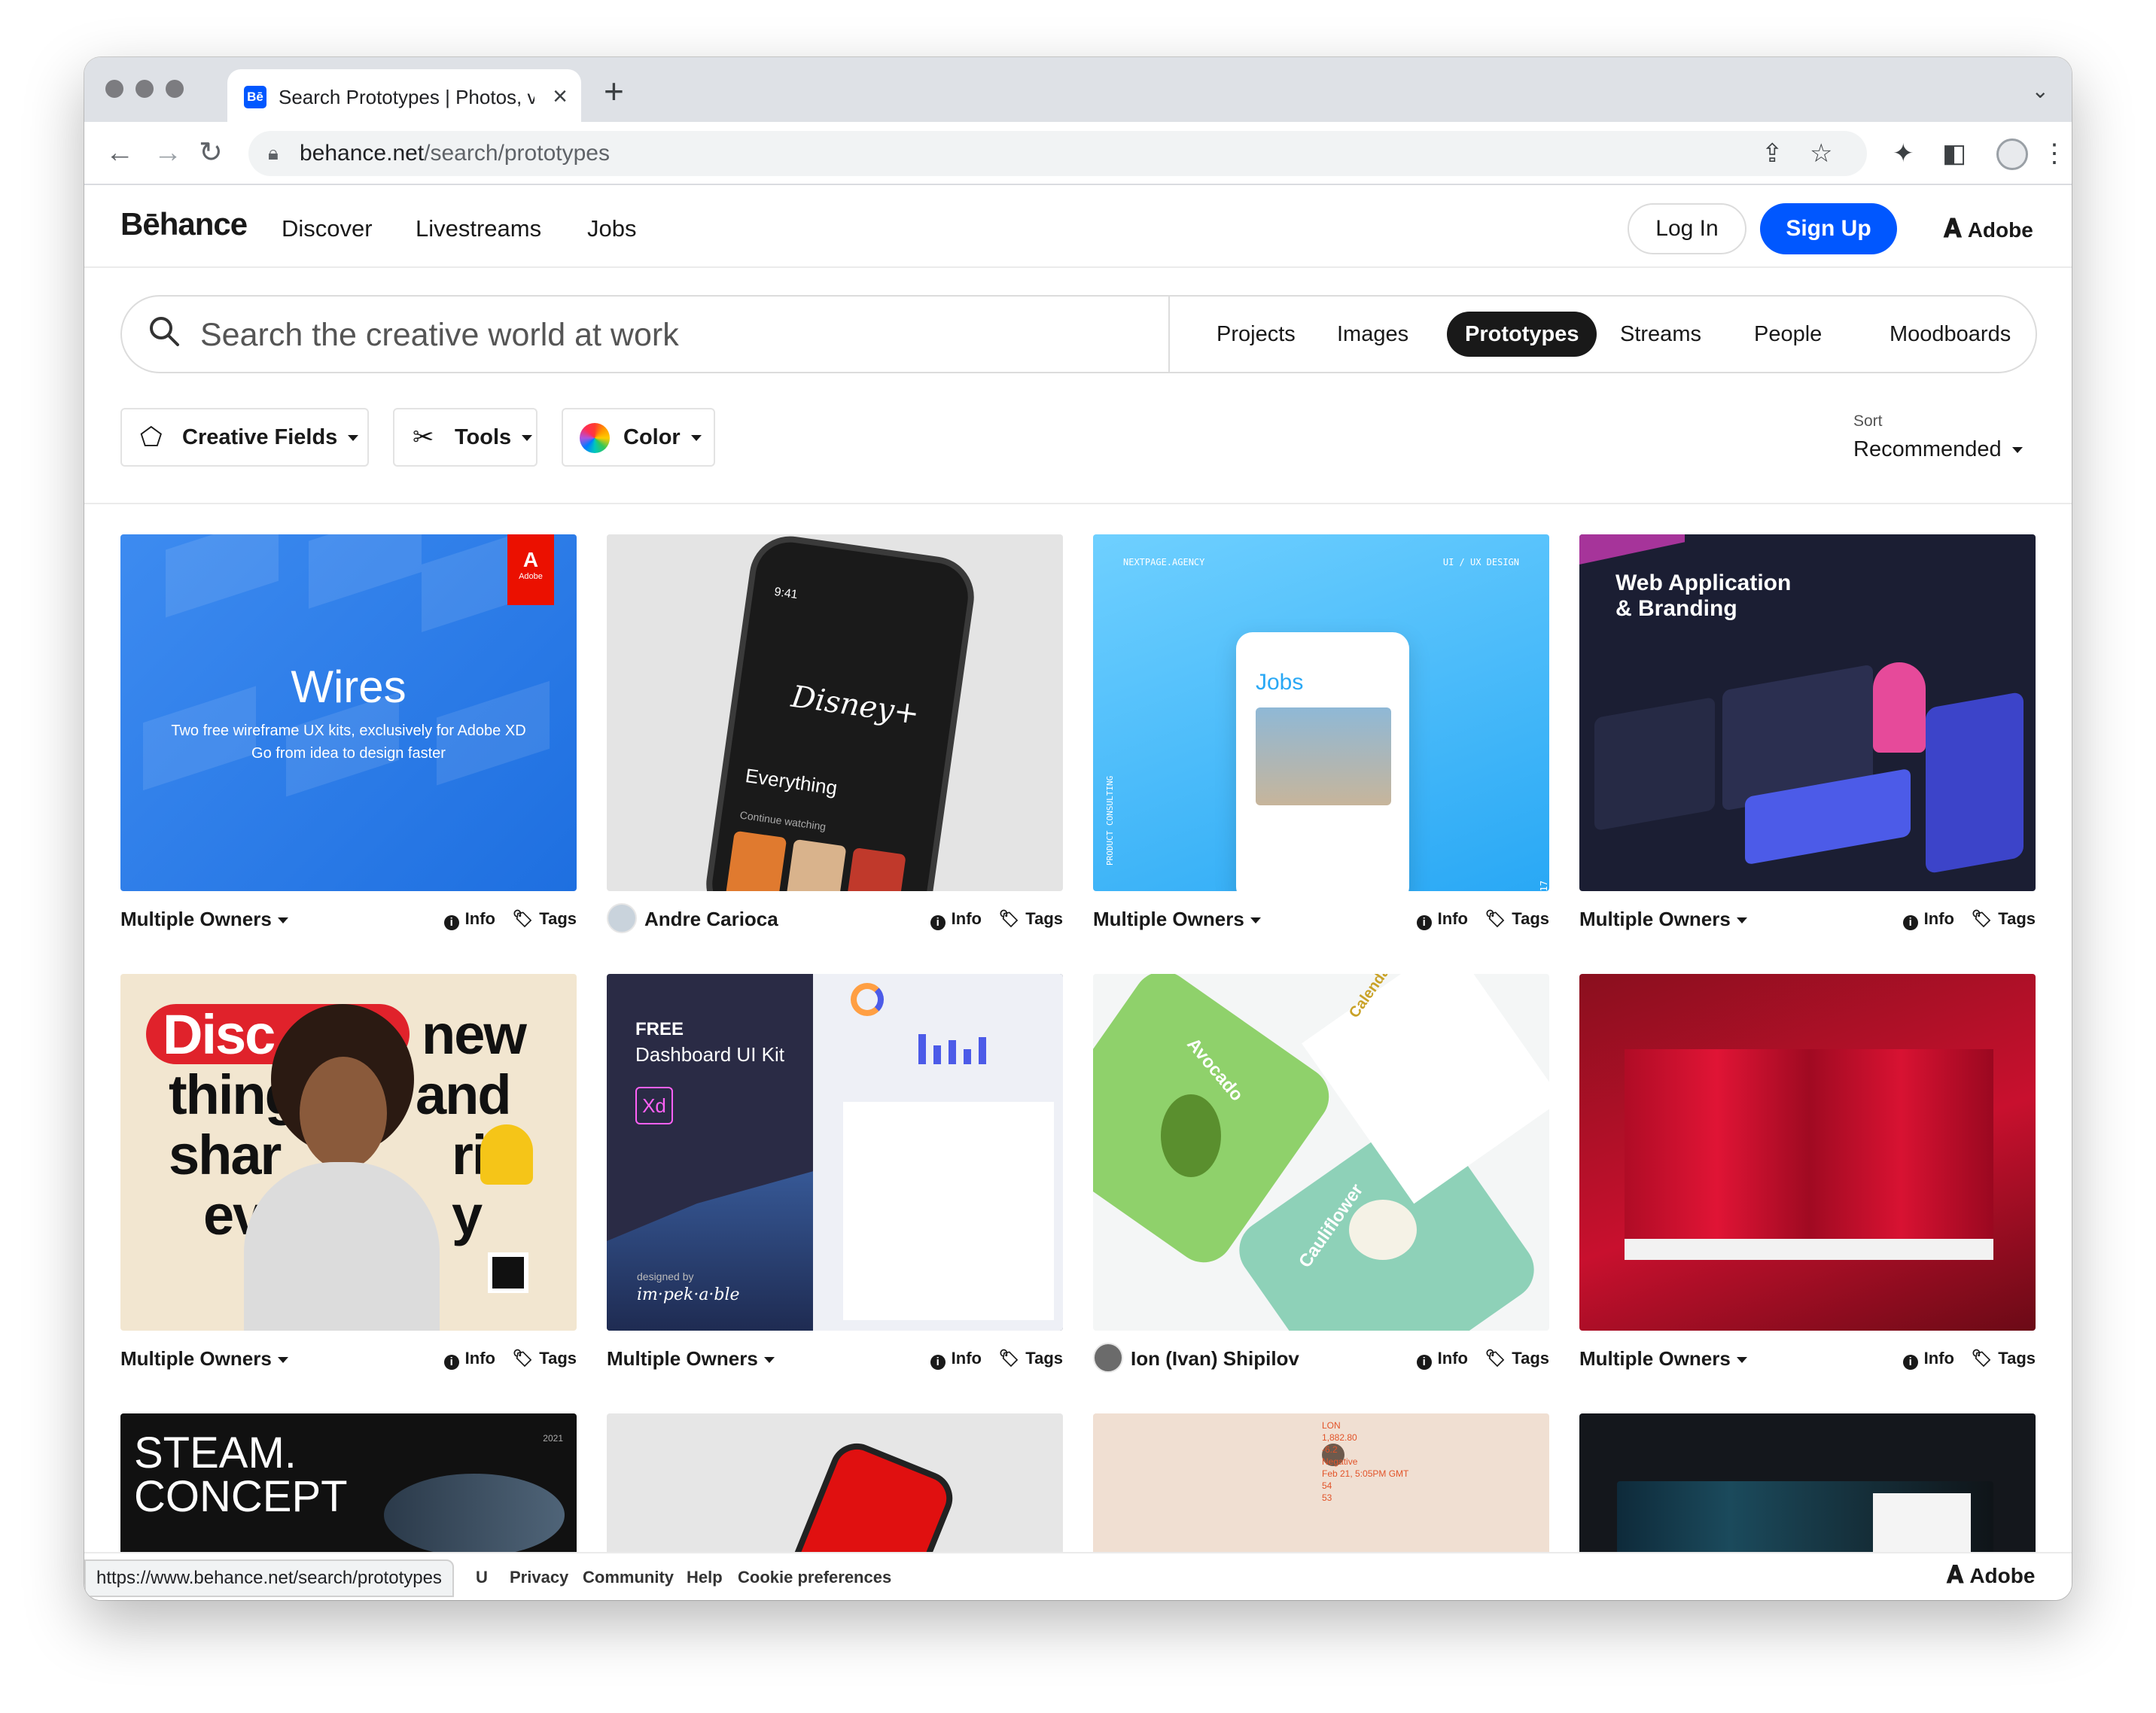  I want to click on footer-help: Help, so click(705, 1577).